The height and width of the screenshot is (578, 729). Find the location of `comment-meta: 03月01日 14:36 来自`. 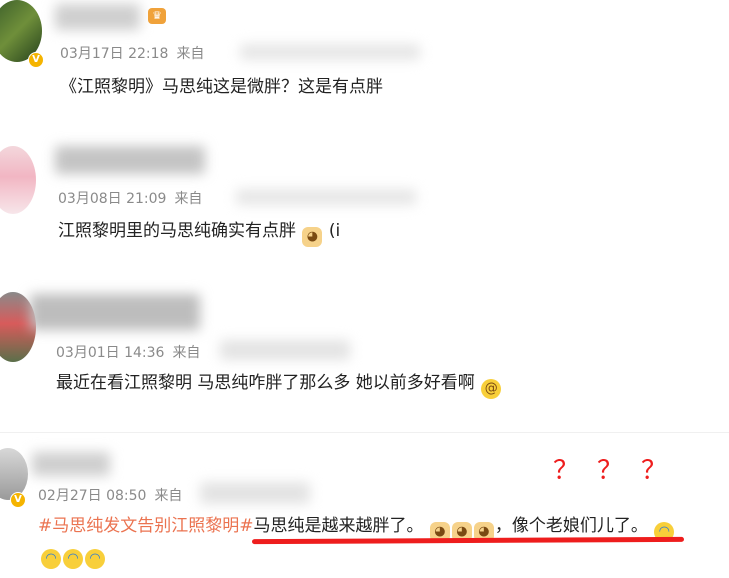

comment-meta: 03月01日 14:36 来自 is located at coordinates (132, 352).